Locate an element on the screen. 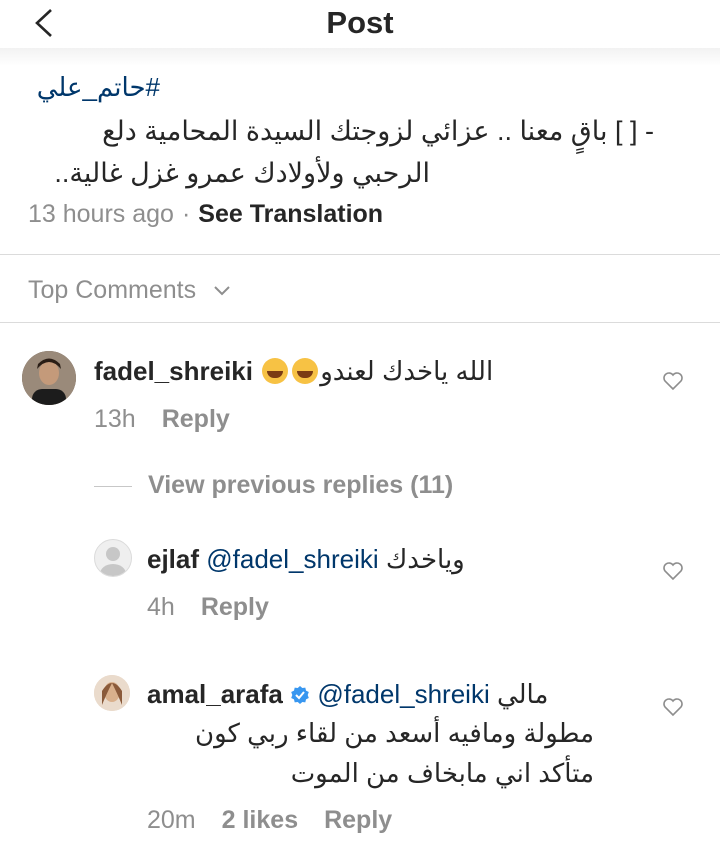 This screenshot has width=720, height=868. reply-text: ejlaf @fadel_shreiki وياخدك is located at coordinates (306, 559).